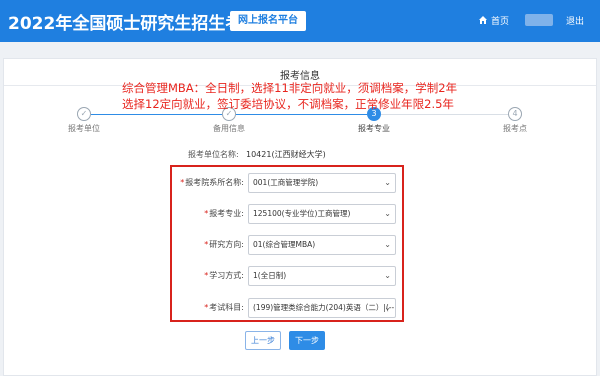 The image size is (600, 376). Describe the element at coordinates (322, 214) in the screenshot. I see `major-select: 125100(专业学位)工商管理) ⌄` at that location.